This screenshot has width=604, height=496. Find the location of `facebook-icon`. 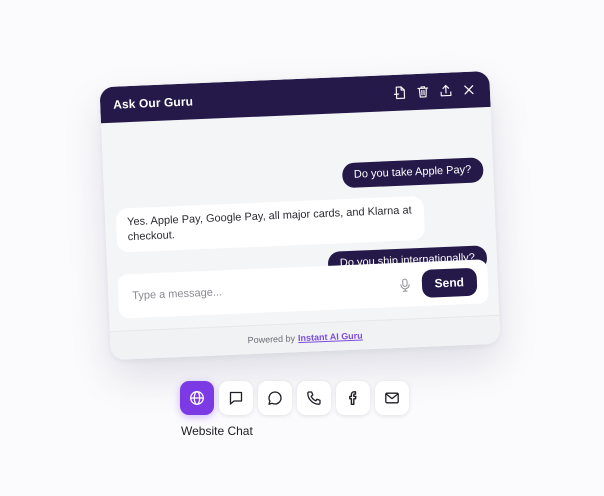

facebook-icon is located at coordinates (353, 398).